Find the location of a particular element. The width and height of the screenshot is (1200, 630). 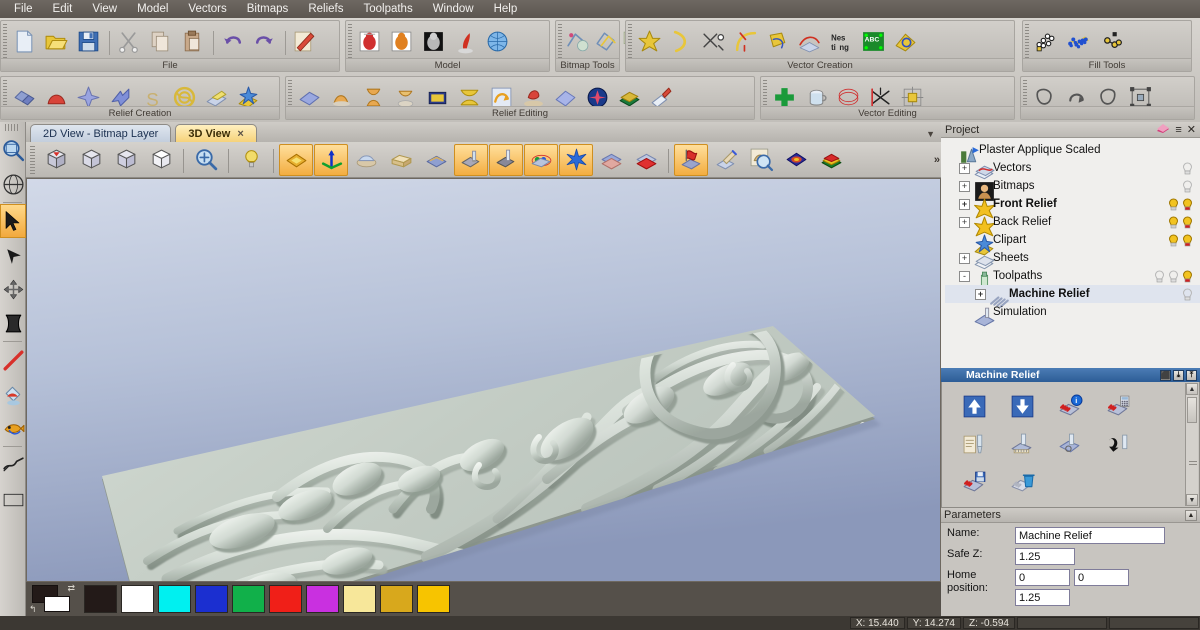

move-down-button is located at coordinates (1022, 406).